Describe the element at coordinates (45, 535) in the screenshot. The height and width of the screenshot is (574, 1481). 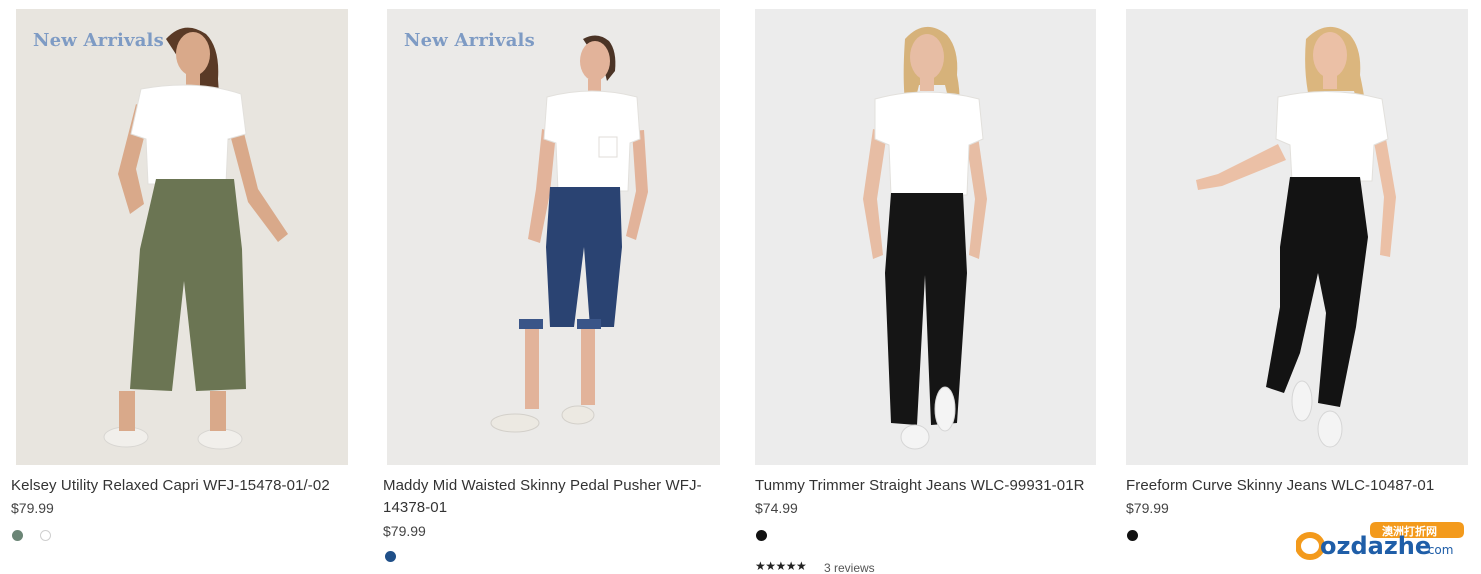
I see `color-swatch-white` at that location.